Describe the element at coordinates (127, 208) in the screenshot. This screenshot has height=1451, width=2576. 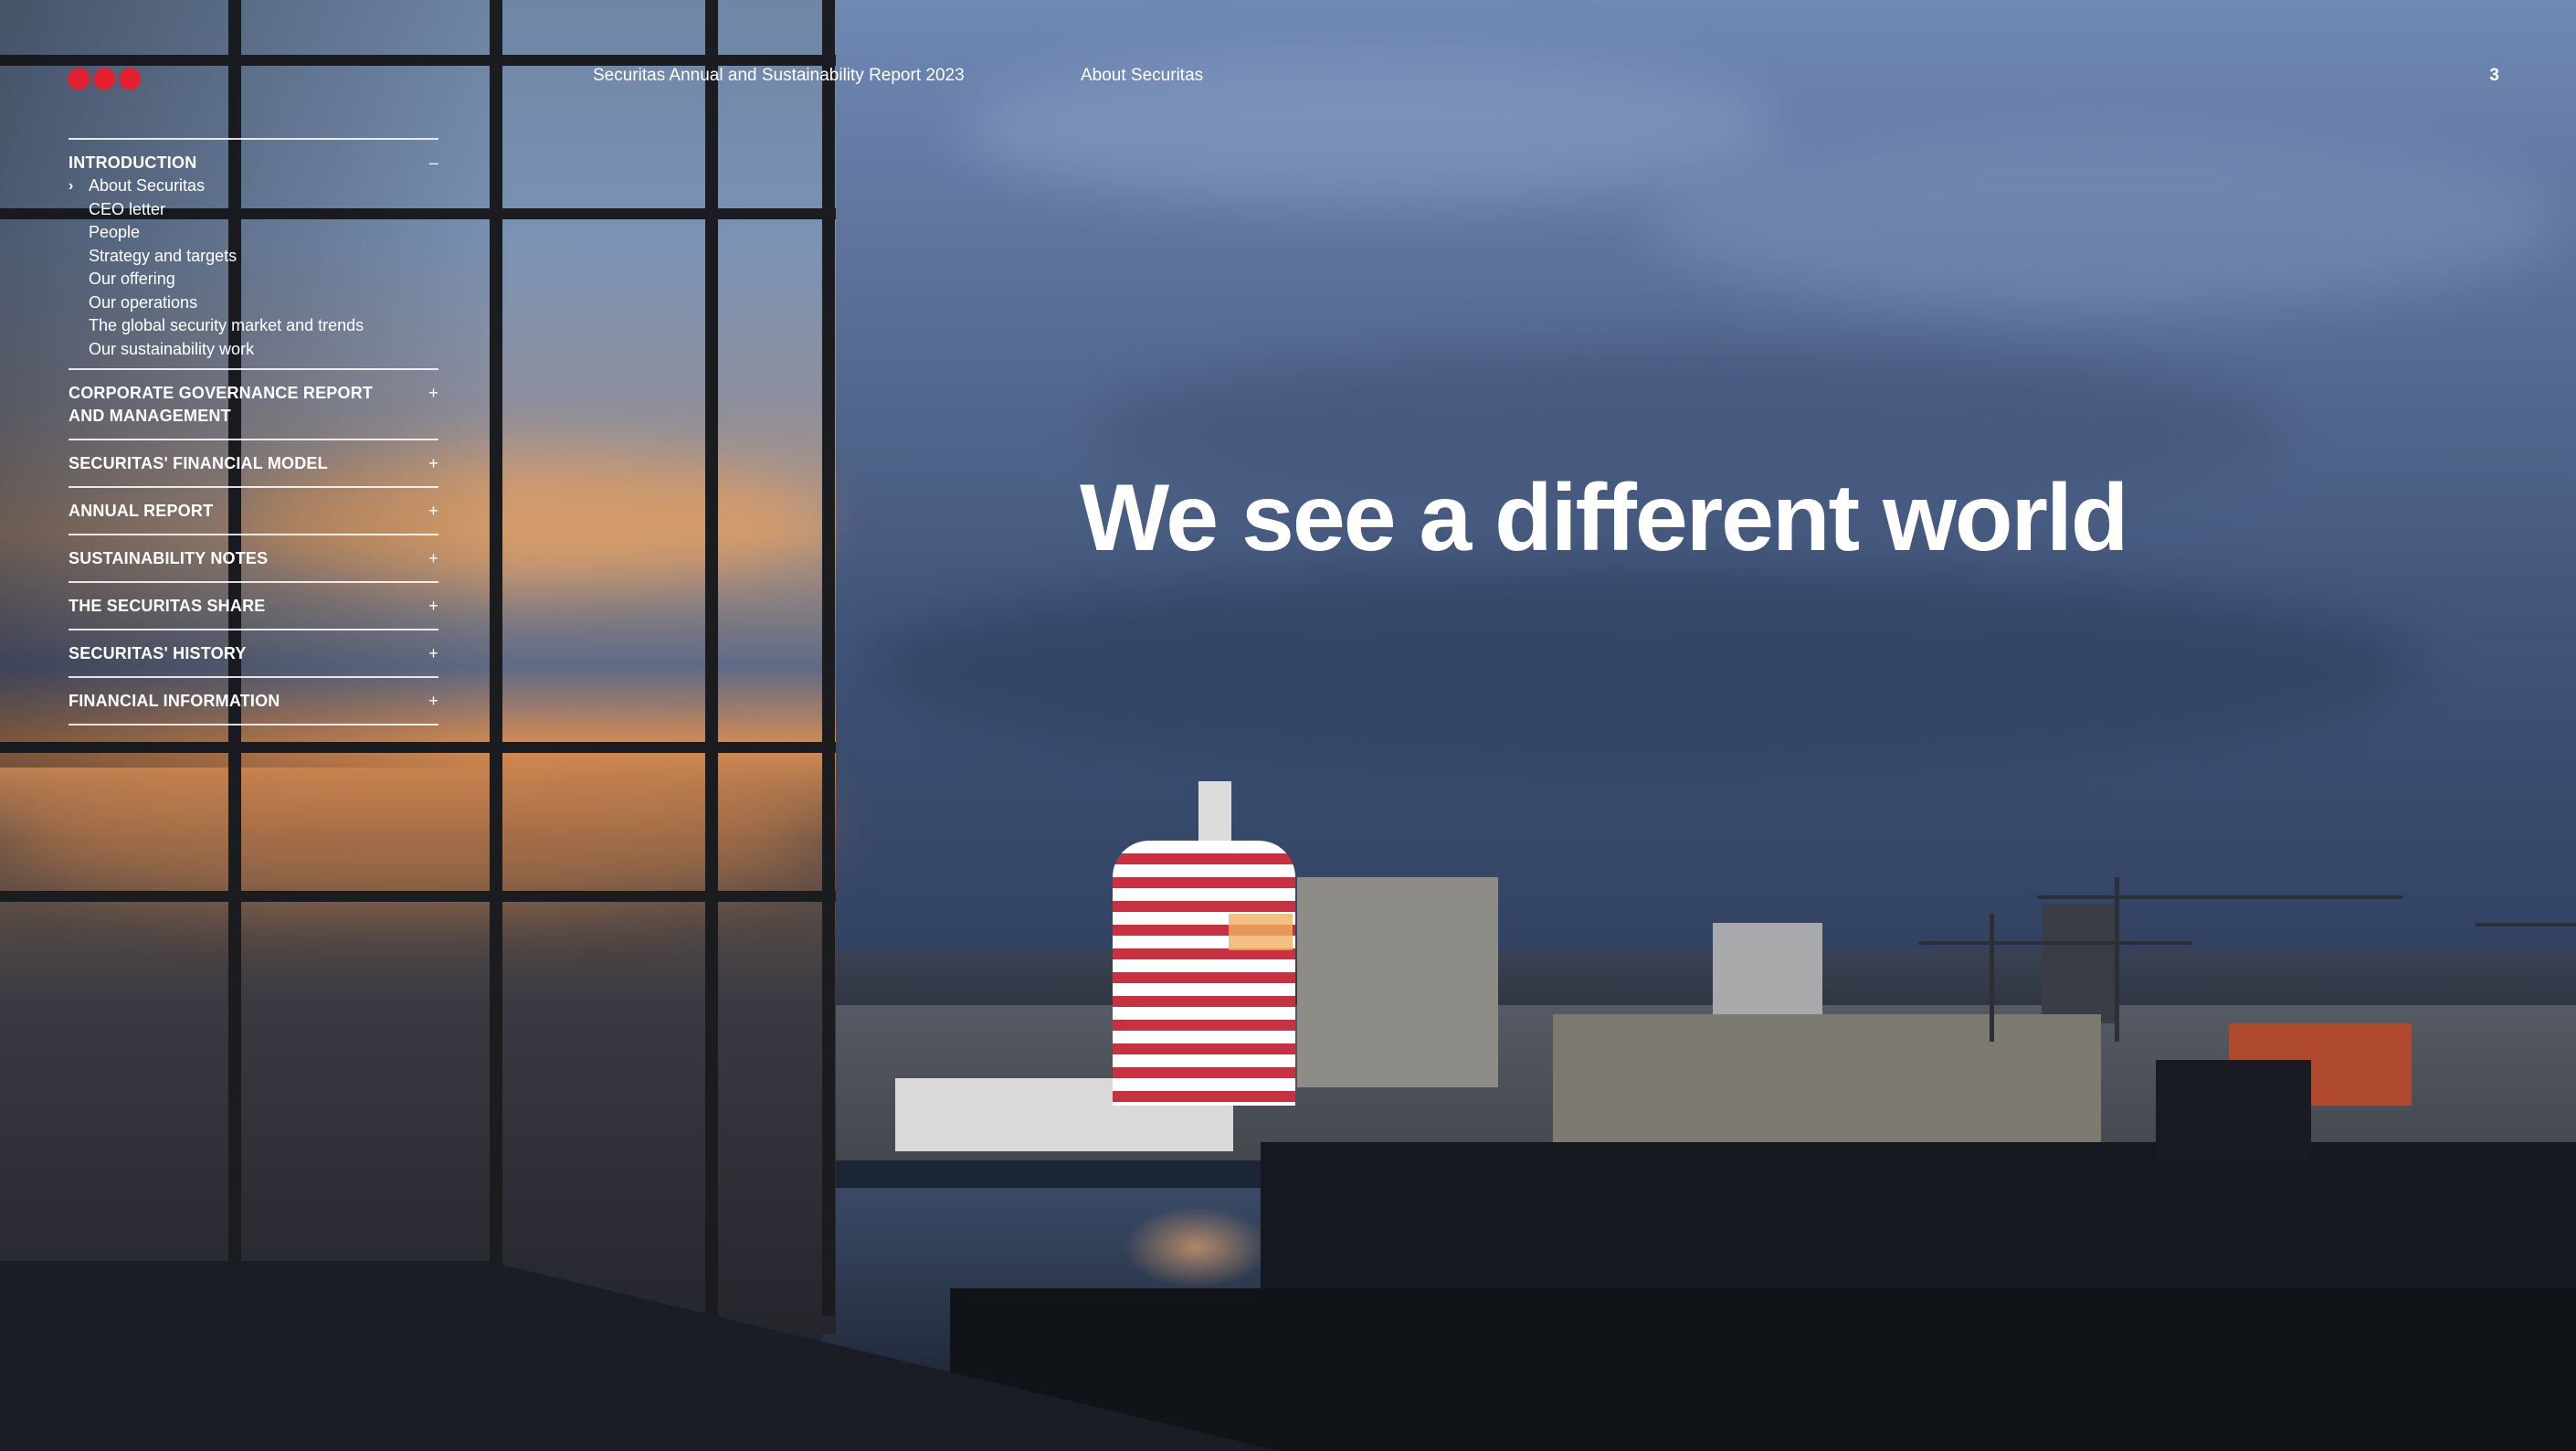
I see `nav-item-label: CEO letter` at that location.